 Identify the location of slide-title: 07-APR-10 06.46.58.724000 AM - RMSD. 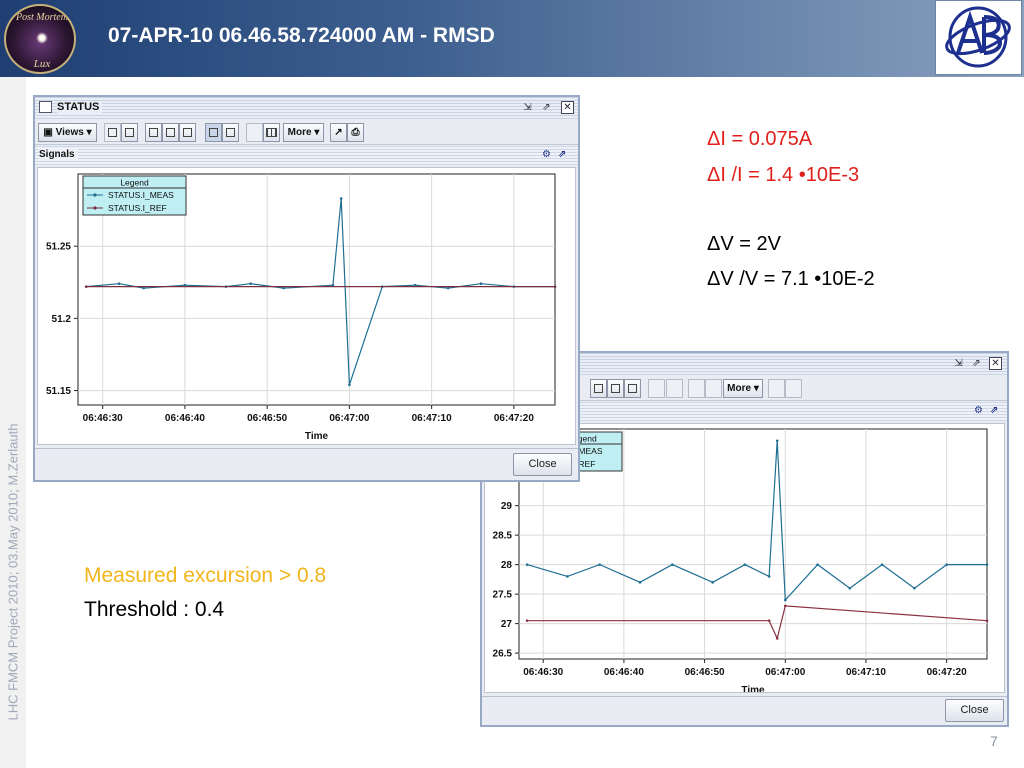
(301, 35).